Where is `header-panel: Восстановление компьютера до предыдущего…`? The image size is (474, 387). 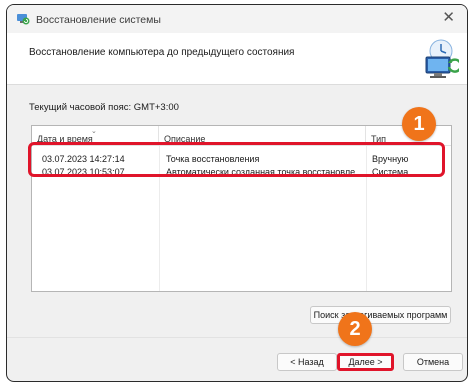 header-panel: Восстановление компьютера до предыдущего… is located at coordinates (237, 59).